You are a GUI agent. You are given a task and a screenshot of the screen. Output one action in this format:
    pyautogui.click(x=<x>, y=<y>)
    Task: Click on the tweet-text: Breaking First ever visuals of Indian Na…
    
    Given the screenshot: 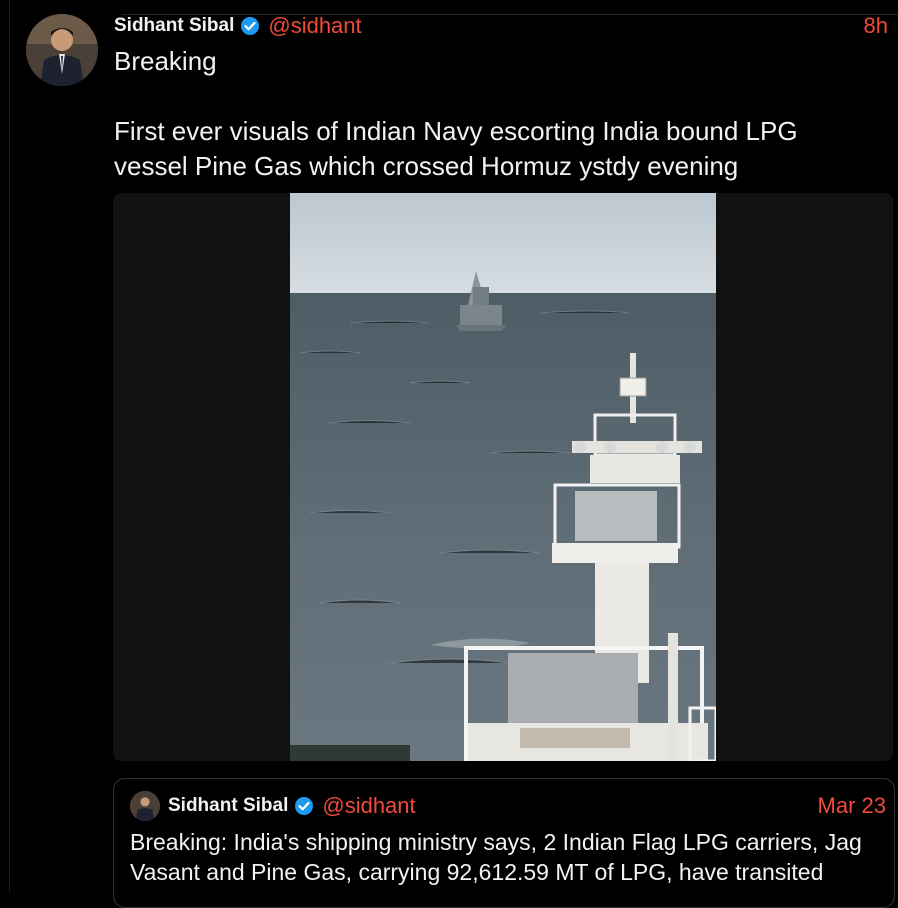 What is the action you would take?
    pyautogui.click(x=456, y=113)
    